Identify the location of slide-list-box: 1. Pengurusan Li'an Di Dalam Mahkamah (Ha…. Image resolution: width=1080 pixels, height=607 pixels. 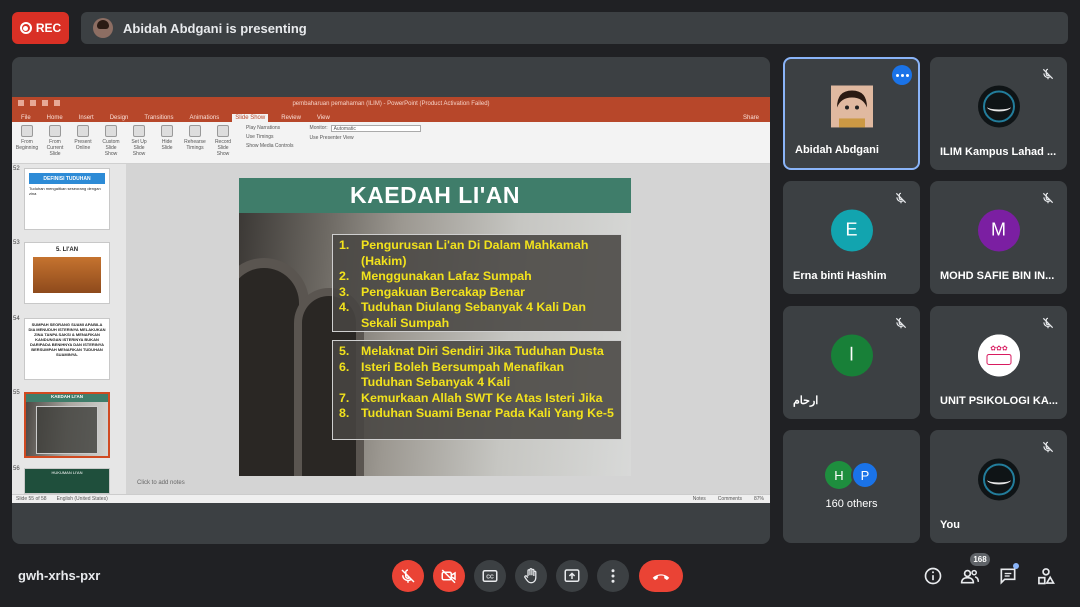
(477, 283).